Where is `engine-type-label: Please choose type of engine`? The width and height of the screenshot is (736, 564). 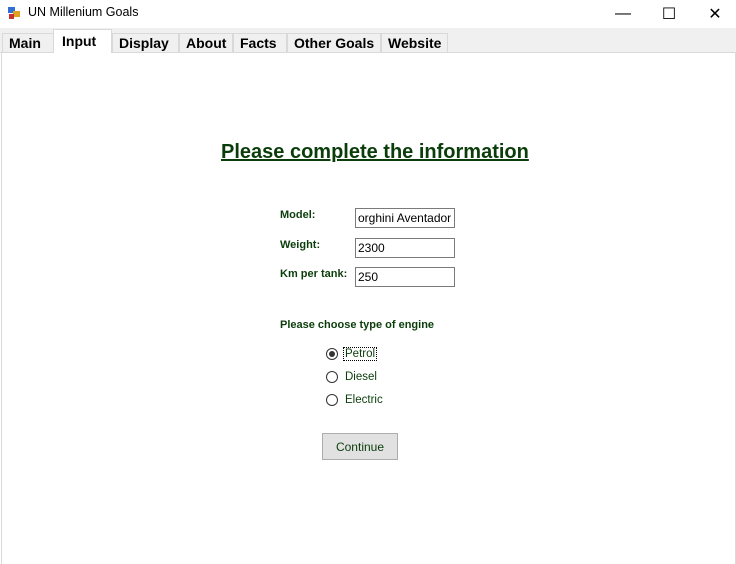
engine-type-label: Please choose type of engine is located at coordinates (357, 325).